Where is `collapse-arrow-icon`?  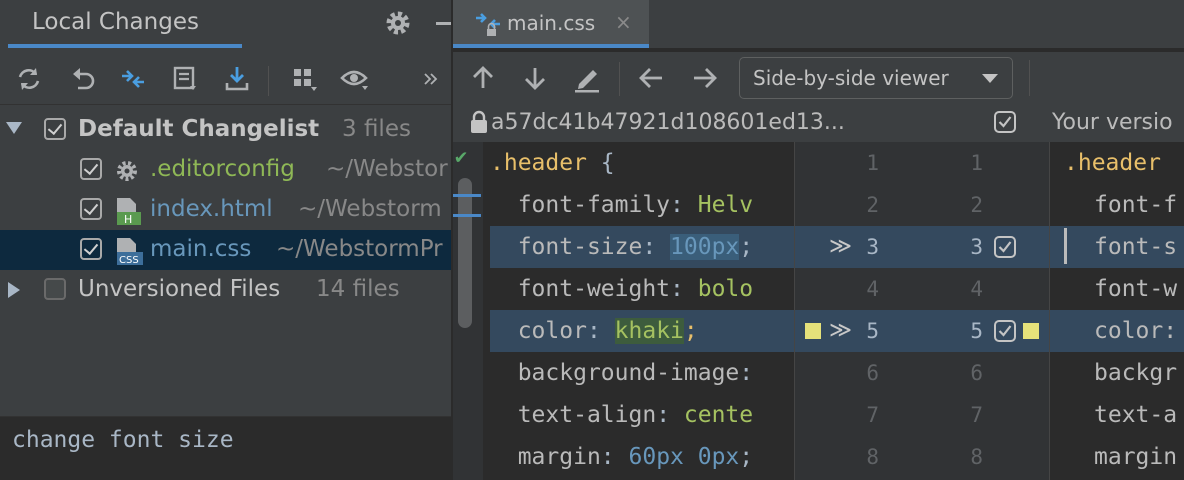 collapse-arrow-icon is located at coordinates (14, 290).